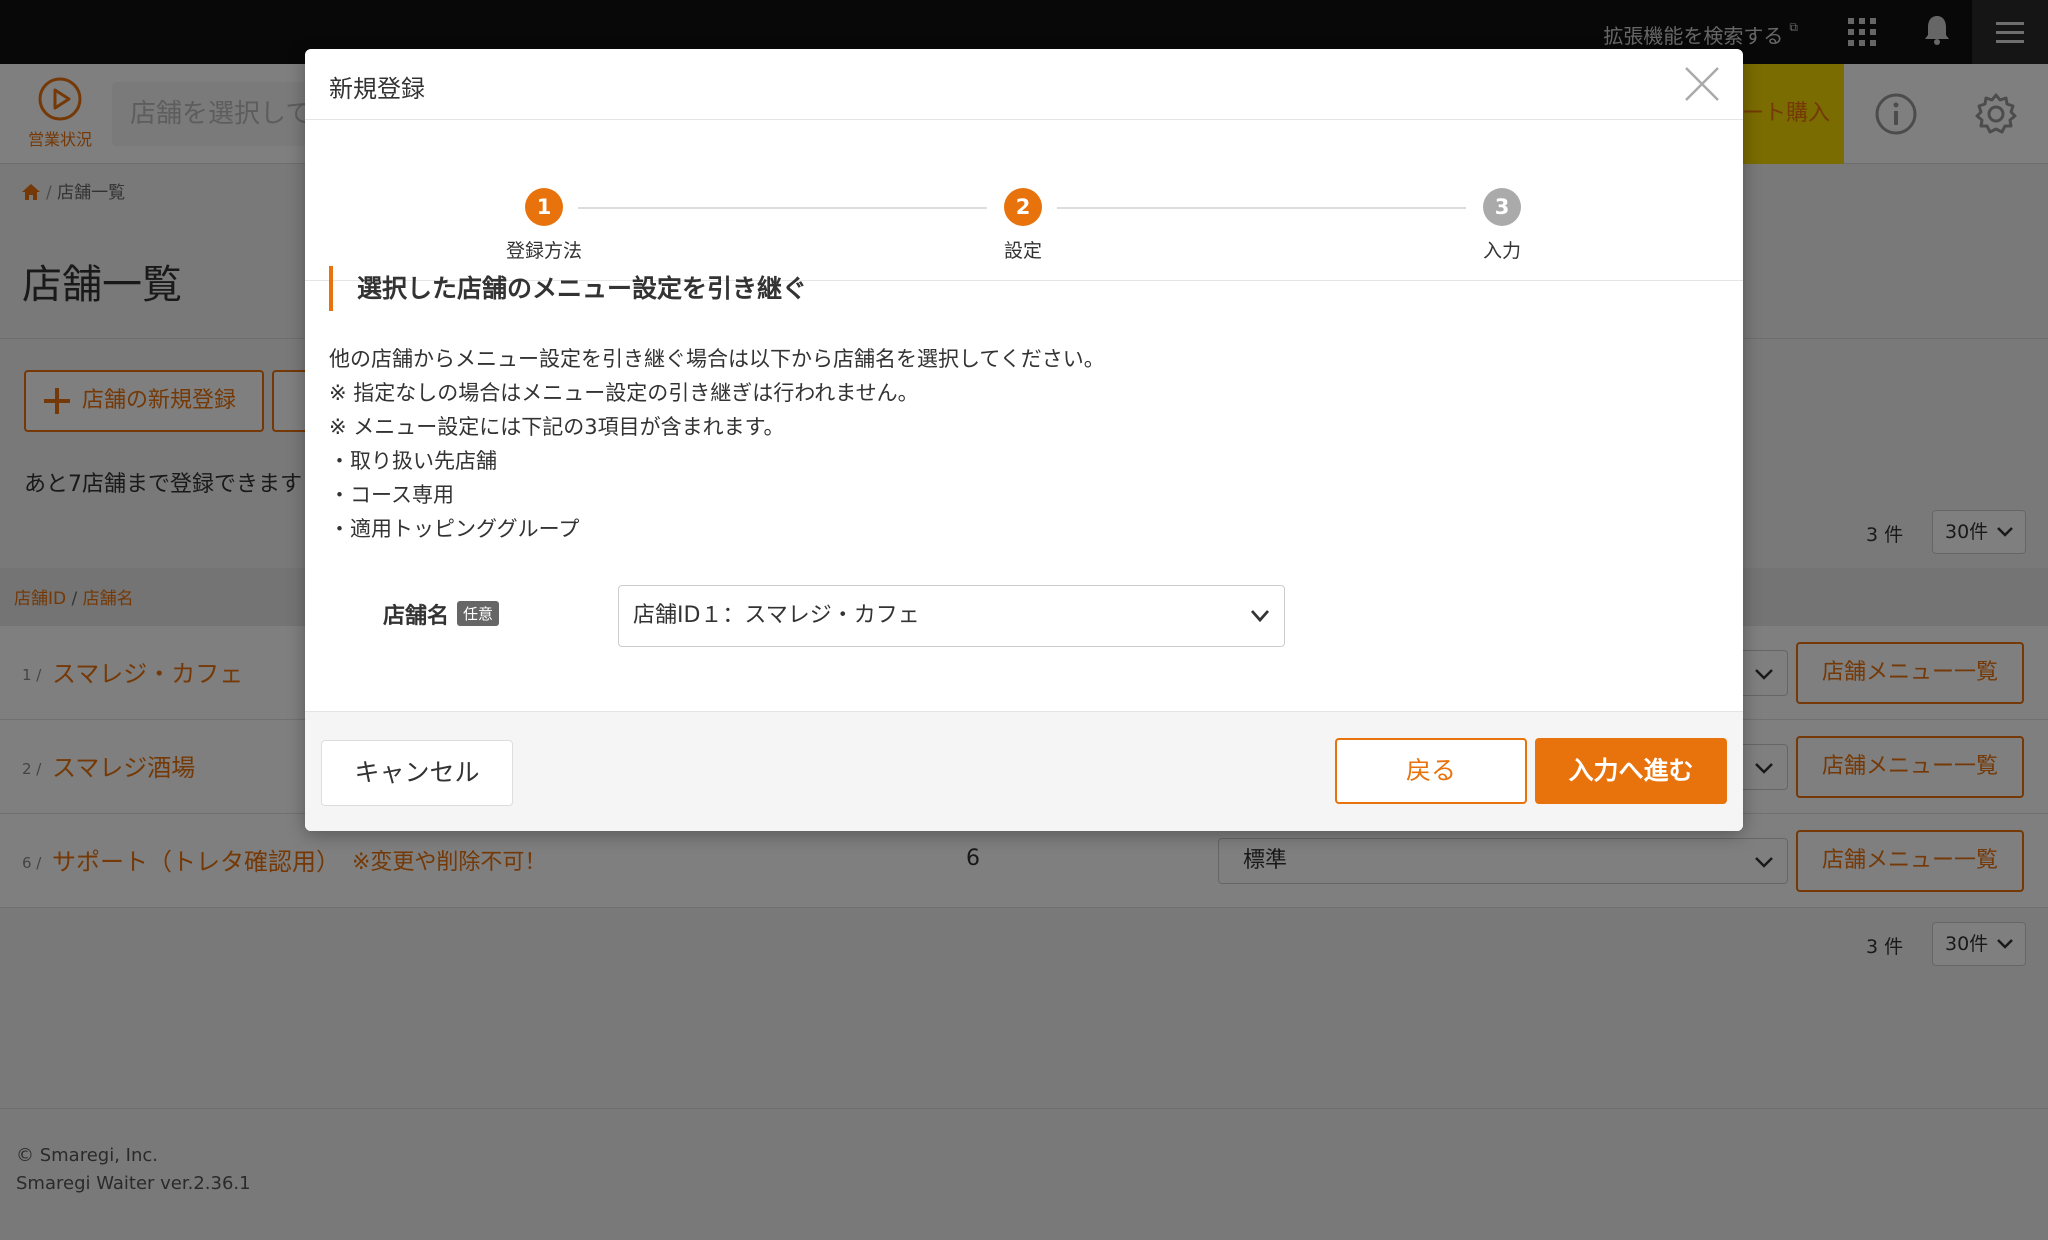 This screenshot has height=1240, width=2048. I want to click on step-number: 1, so click(544, 207).